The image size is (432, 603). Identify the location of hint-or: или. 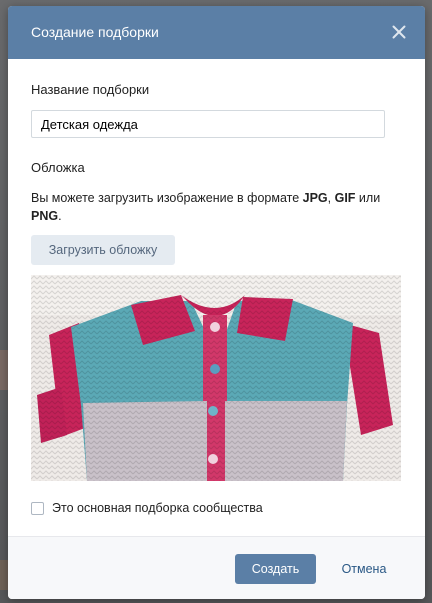
(368, 198).